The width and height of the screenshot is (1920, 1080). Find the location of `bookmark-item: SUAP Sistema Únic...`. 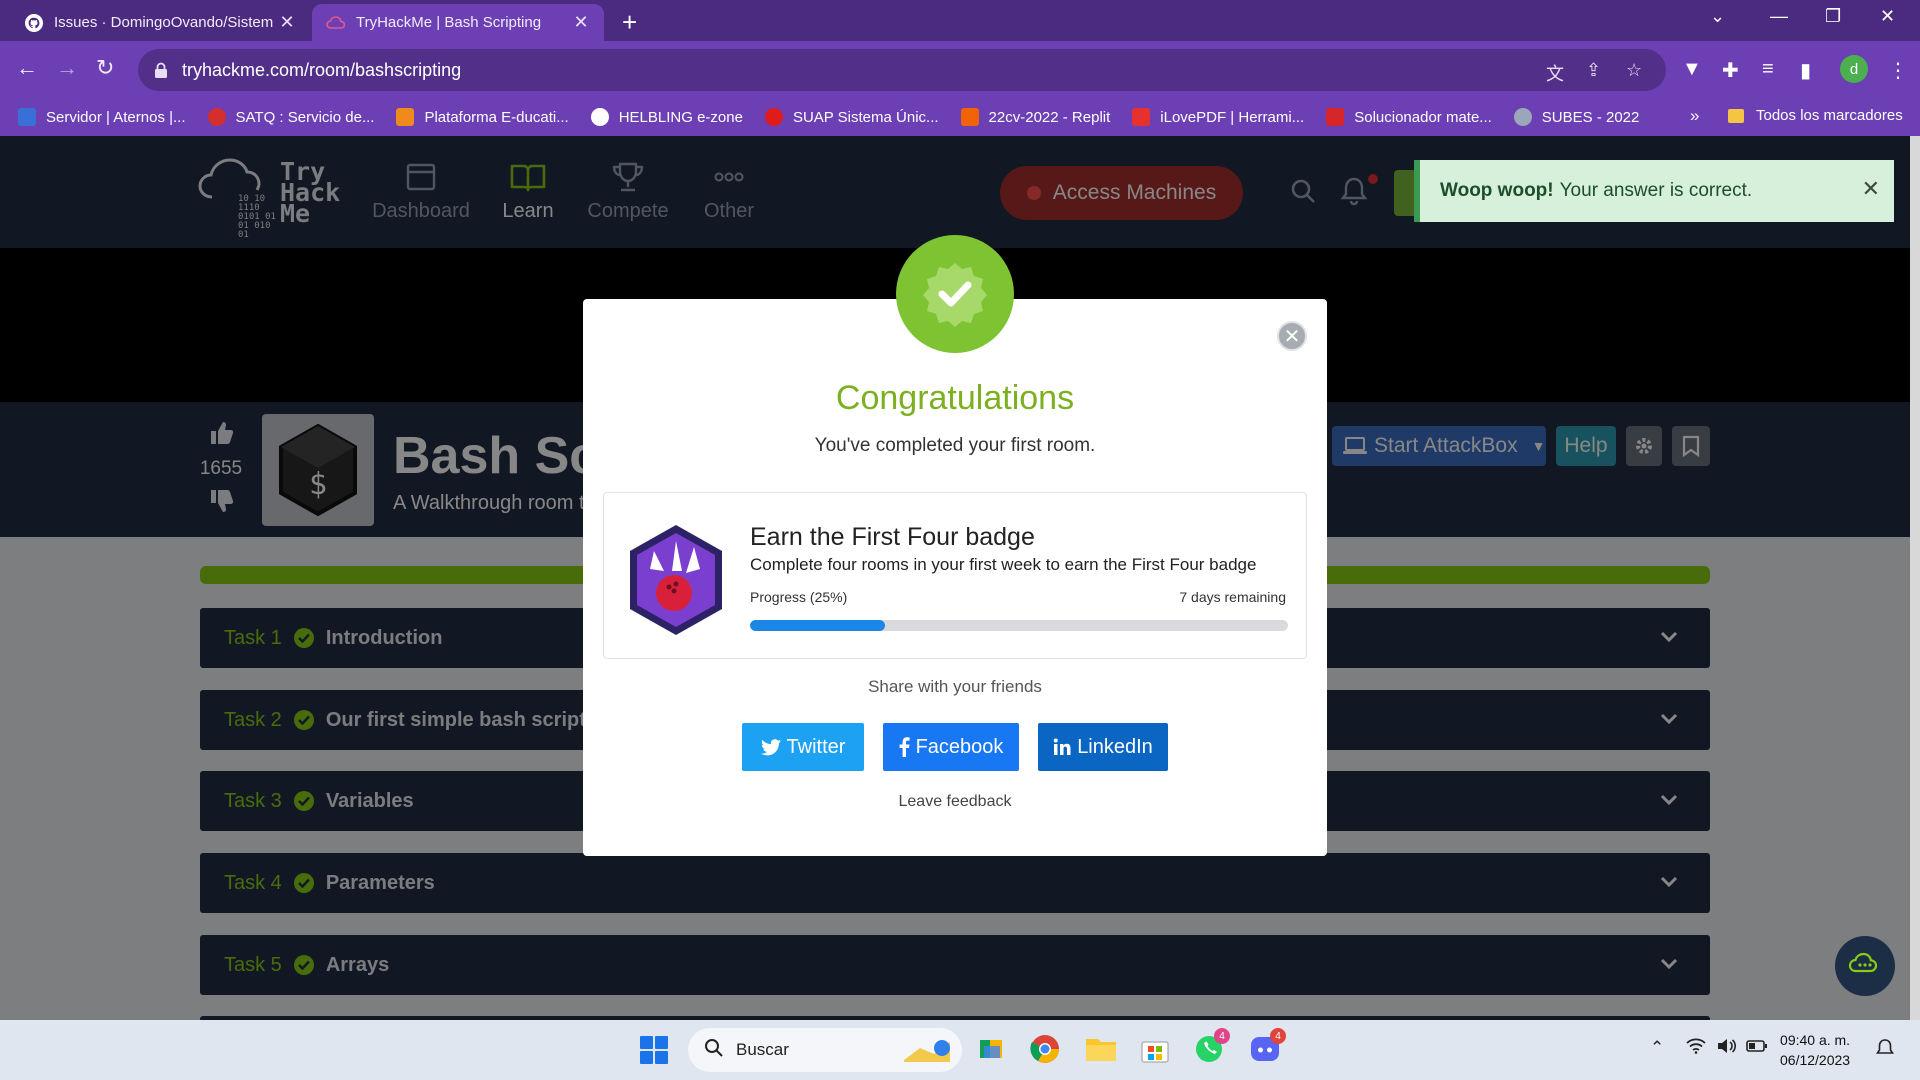

bookmark-item: SUAP Sistema Únic... is located at coordinates (851, 117).